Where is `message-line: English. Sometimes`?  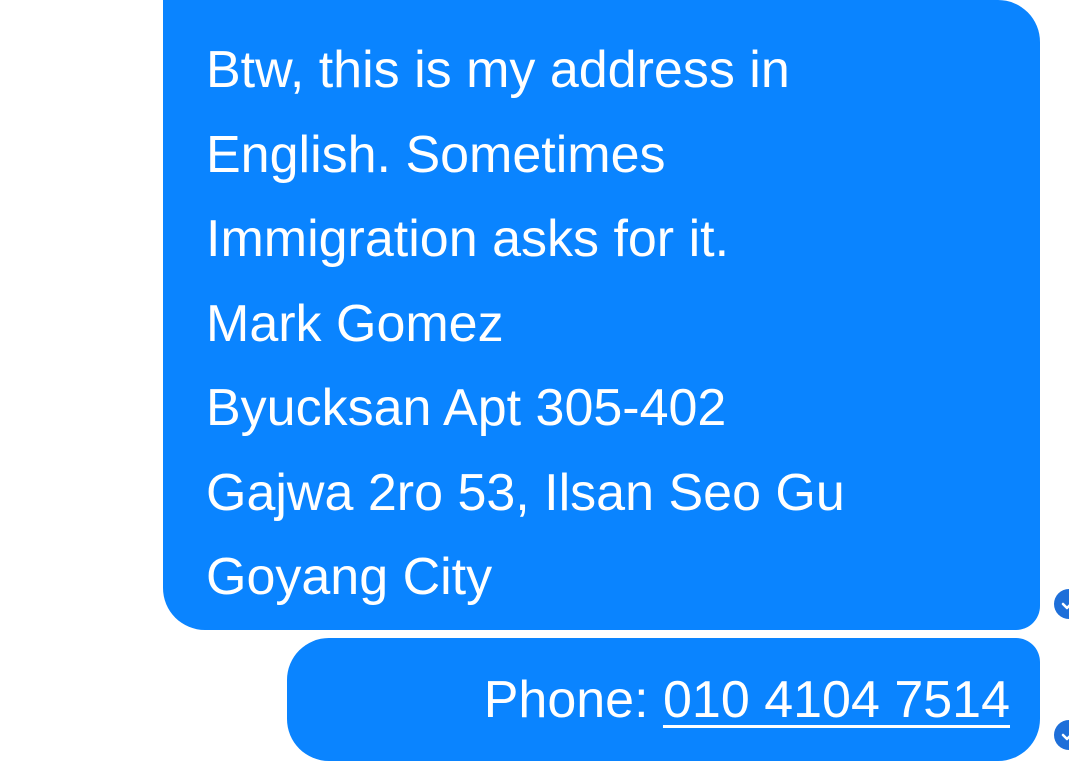
message-line: English. Sometimes is located at coordinates (436, 154).